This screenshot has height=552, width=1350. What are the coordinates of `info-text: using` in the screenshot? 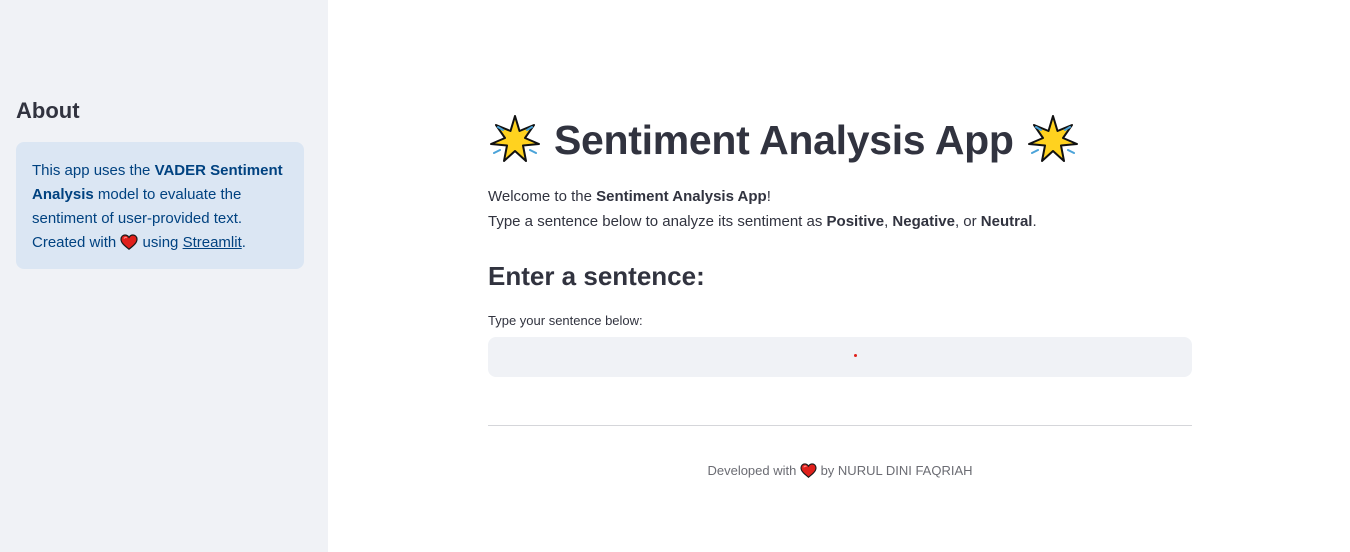 It's located at (160, 242).